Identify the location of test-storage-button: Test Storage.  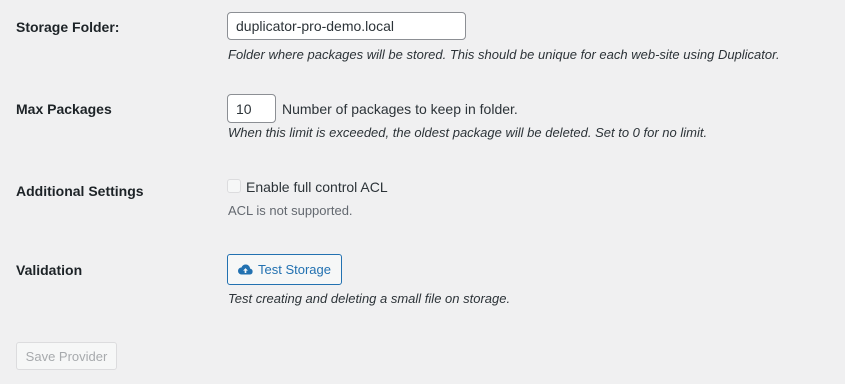
(284, 269).